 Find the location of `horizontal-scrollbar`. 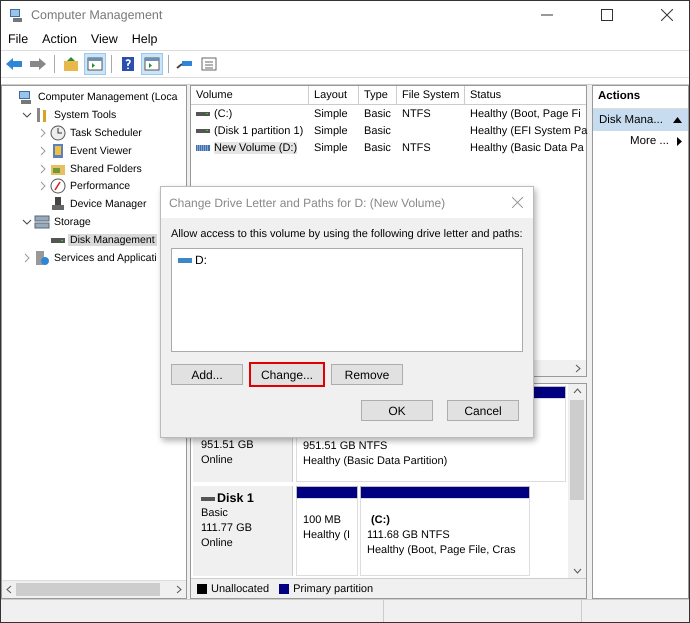

horizontal-scrollbar is located at coordinates (94, 589).